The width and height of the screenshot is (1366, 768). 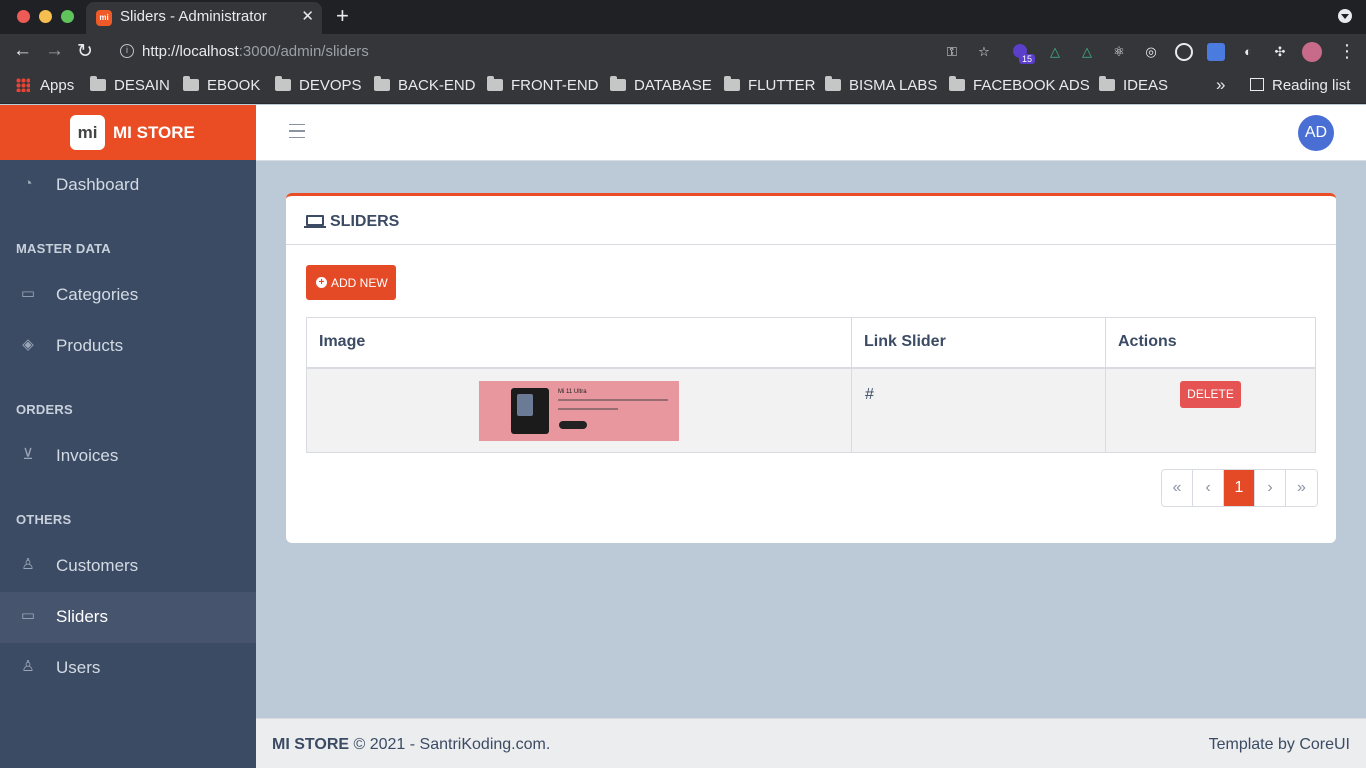 I want to click on user-icon: ♙, so click(x=28, y=564).